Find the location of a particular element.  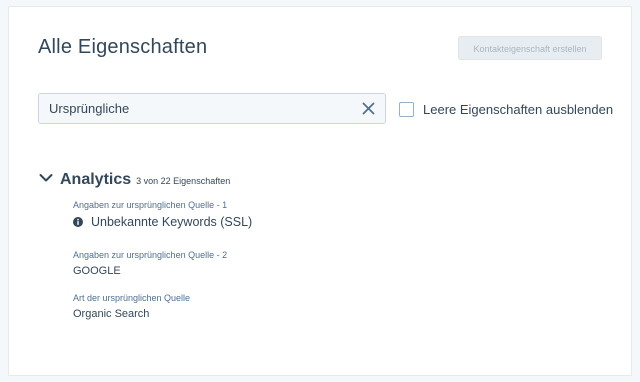

hide-empty-toggle: Leere Eigenschaften ausblenden is located at coordinates (506, 109).